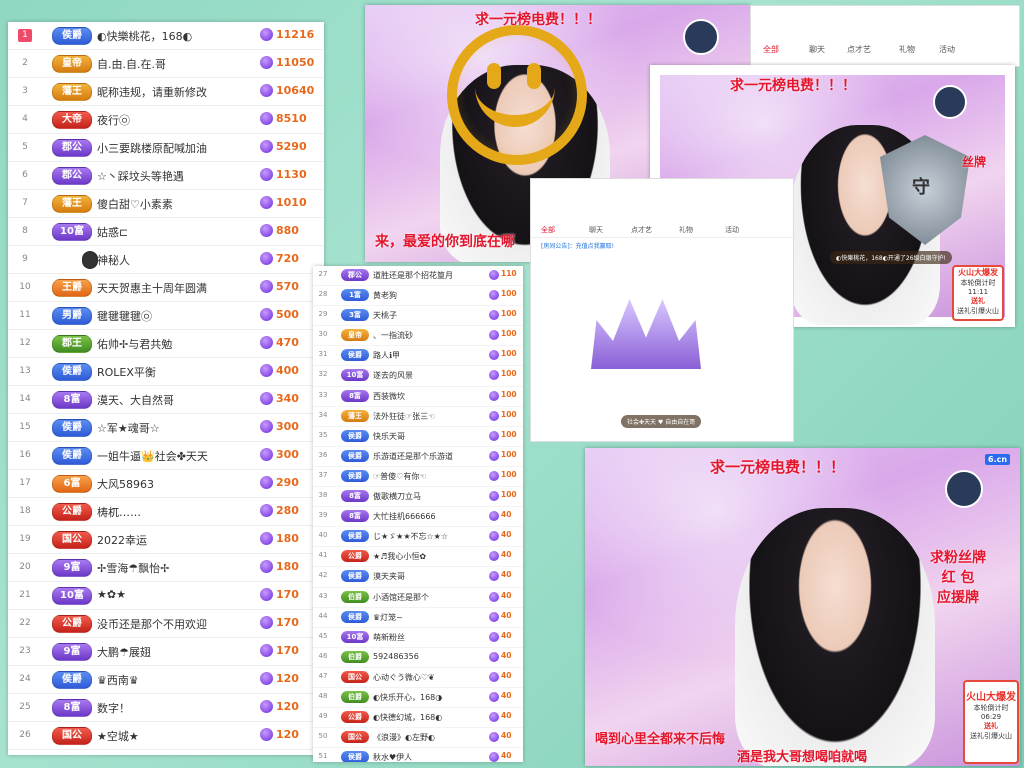 This screenshot has width=1024, height=768. I want to click on rank-username: ☆军★魂哥☆, so click(177, 428).